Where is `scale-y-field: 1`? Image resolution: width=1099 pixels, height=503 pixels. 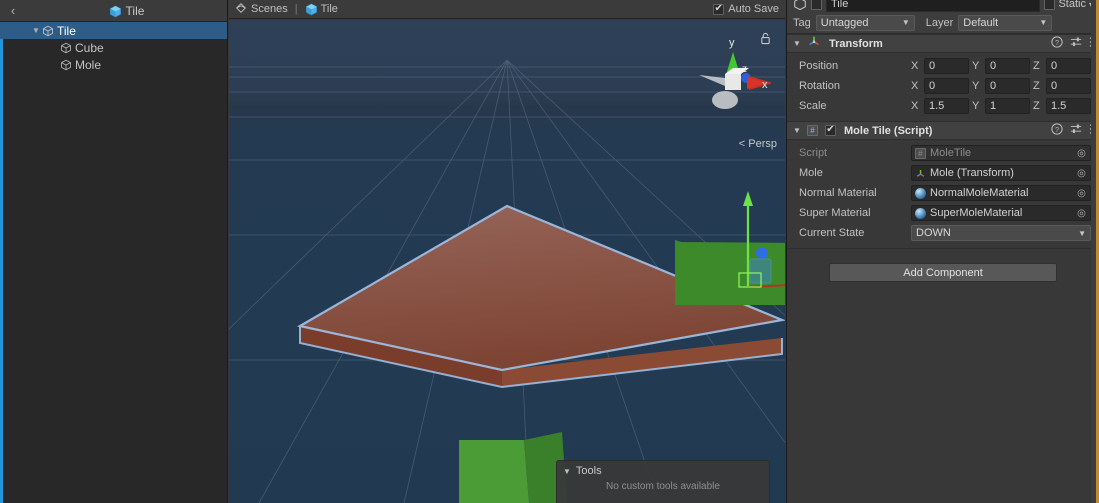
scale-y-field: 1 is located at coordinates (1007, 106).